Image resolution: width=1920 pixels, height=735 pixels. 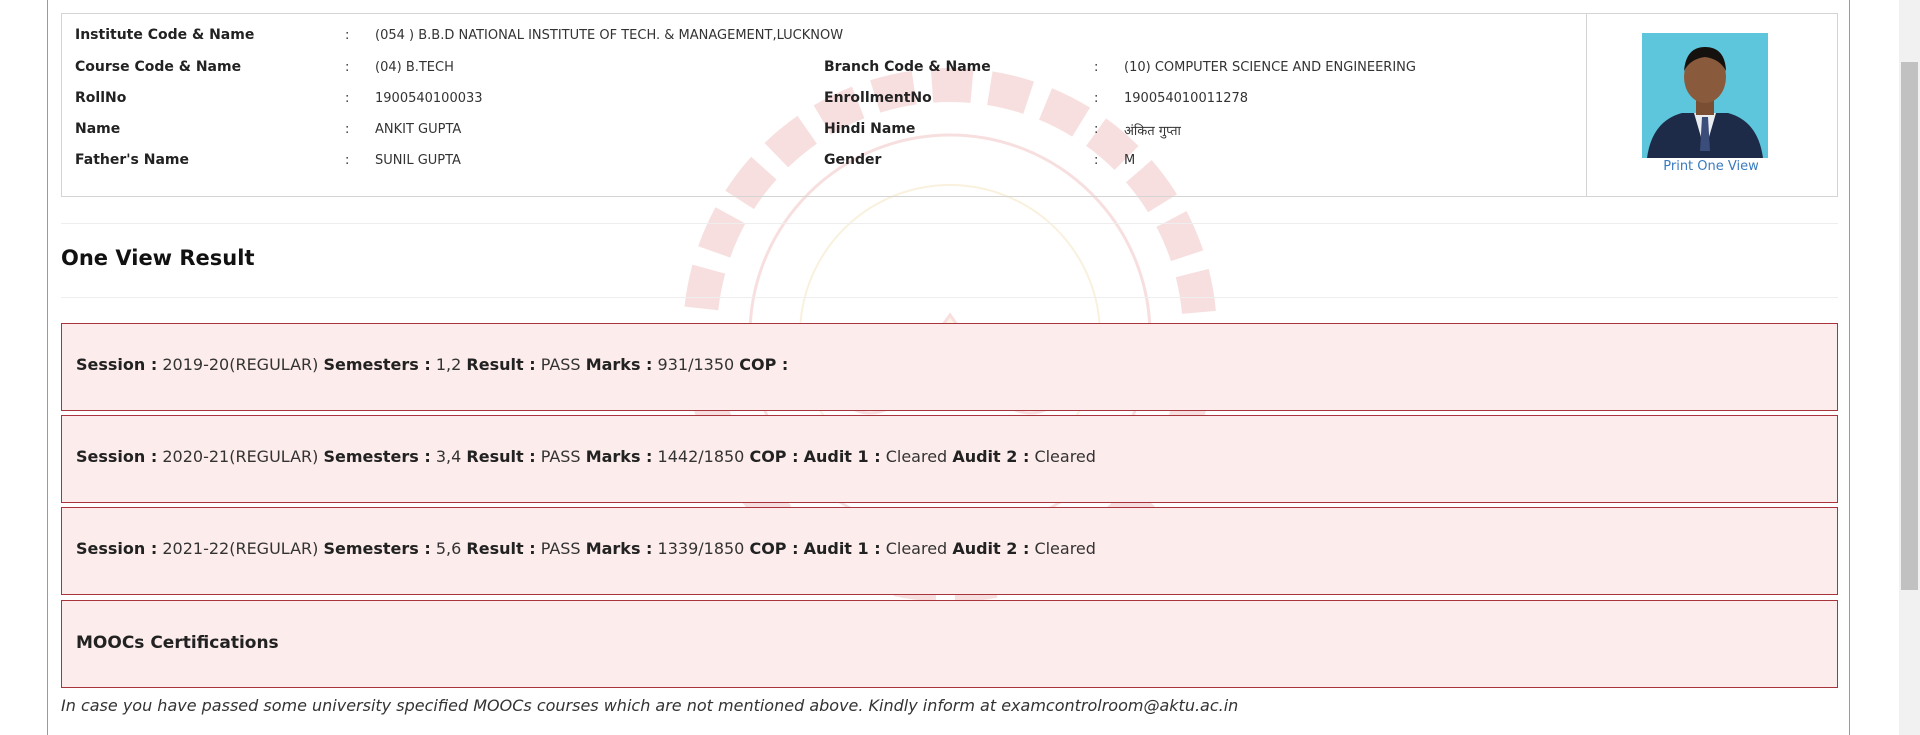 I want to click on scrollbar-thumb, so click(x=1909, y=326).